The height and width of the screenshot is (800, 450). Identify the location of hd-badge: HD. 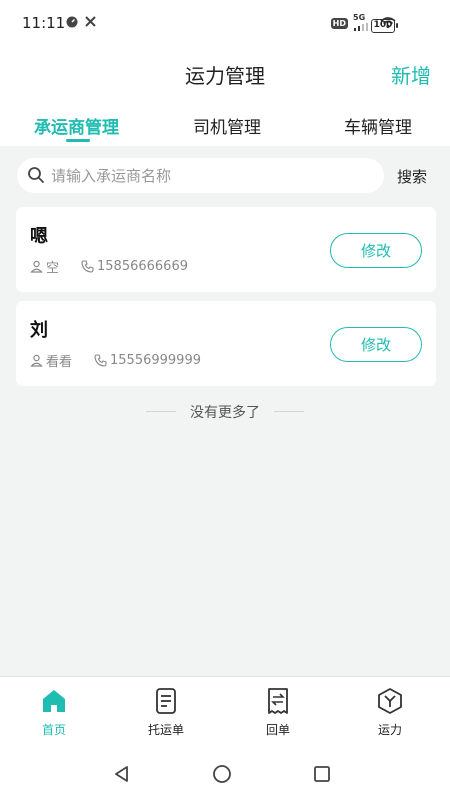
(339, 23).